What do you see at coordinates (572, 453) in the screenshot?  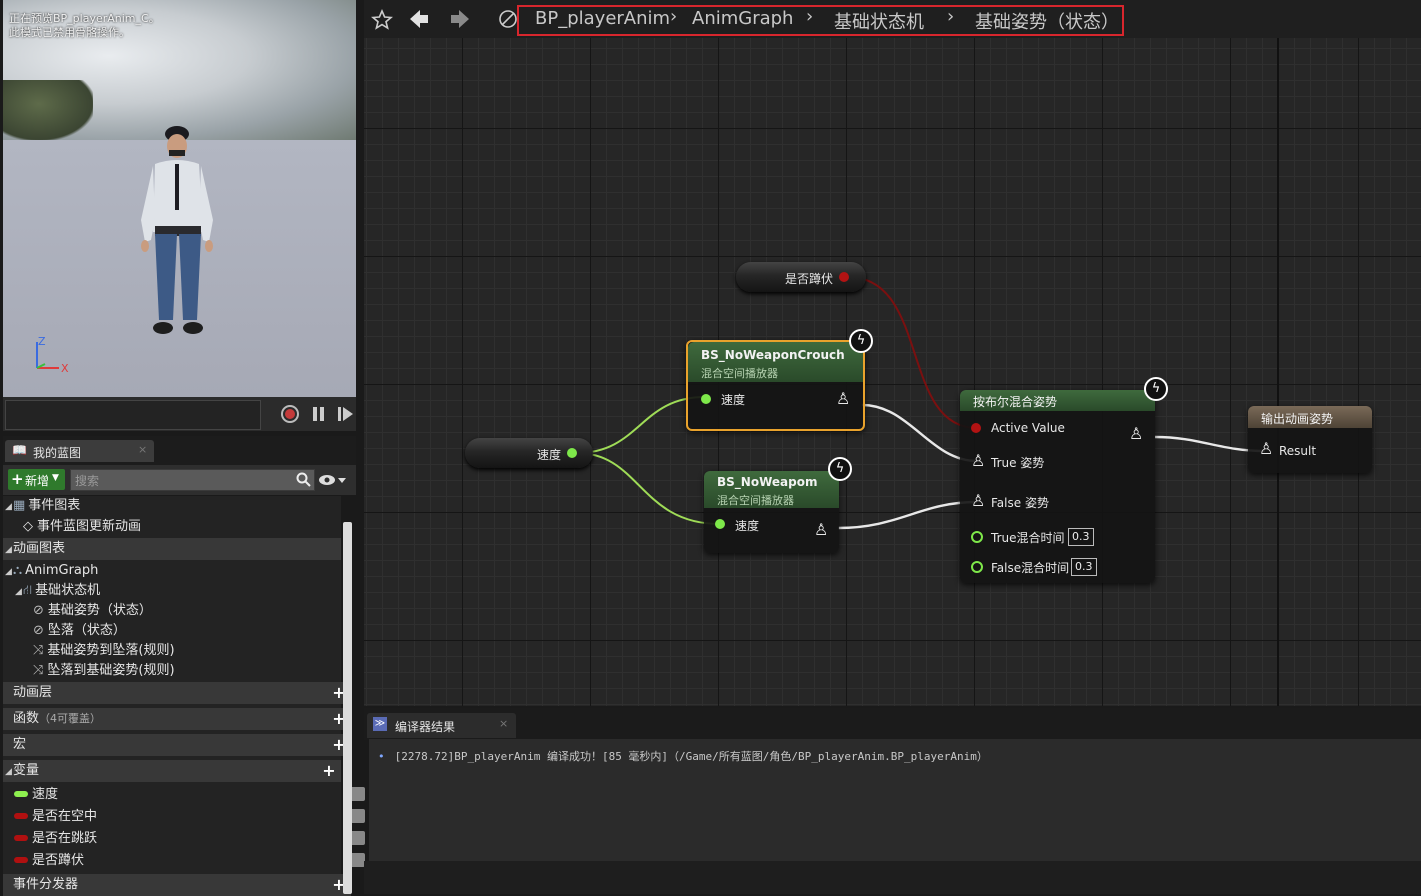 I see `float-output-pin` at bounding box center [572, 453].